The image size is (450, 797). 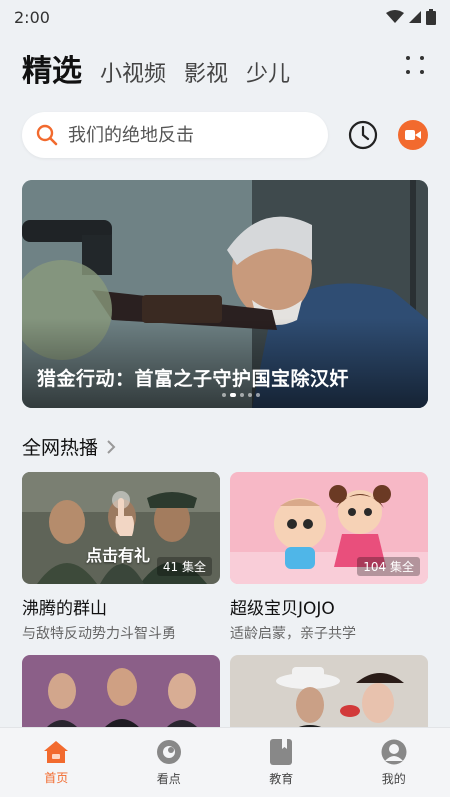 I want to click on status-icons, so click(x=411, y=17).